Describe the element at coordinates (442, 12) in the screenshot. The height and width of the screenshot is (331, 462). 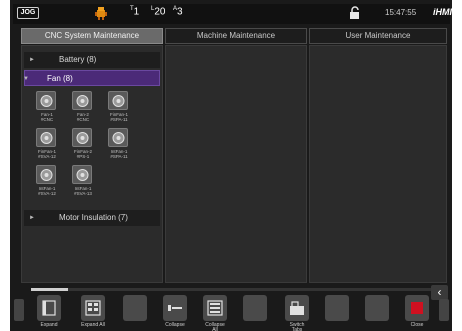
I see `brand-logo: iHMI` at that location.